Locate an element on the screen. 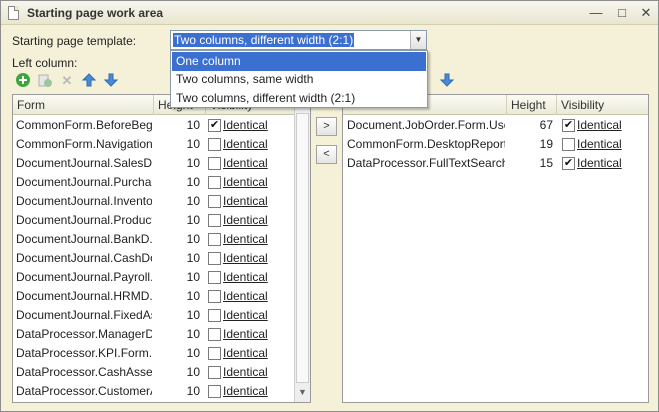 The height and width of the screenshot is (412, 659). table-row: DocumentJournal.Invento... 10 Identical is located at coordinates (161, 201).